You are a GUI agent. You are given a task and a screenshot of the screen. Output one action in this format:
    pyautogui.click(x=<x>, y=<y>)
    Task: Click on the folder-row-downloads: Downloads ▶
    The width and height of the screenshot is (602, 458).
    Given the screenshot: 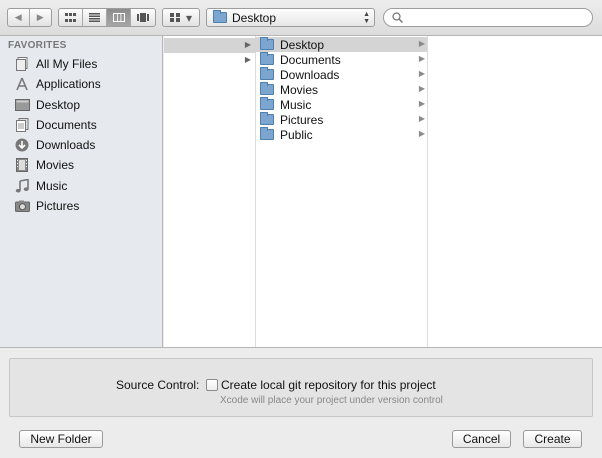 What is the action you would take?
    pyautogui.click(x=341, y=74)
    